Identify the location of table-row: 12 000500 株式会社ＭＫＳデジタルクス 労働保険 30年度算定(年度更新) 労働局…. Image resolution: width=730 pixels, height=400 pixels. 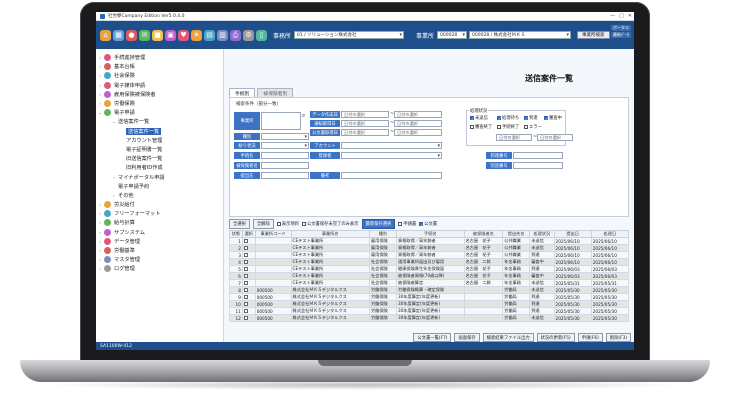
(429, 318).